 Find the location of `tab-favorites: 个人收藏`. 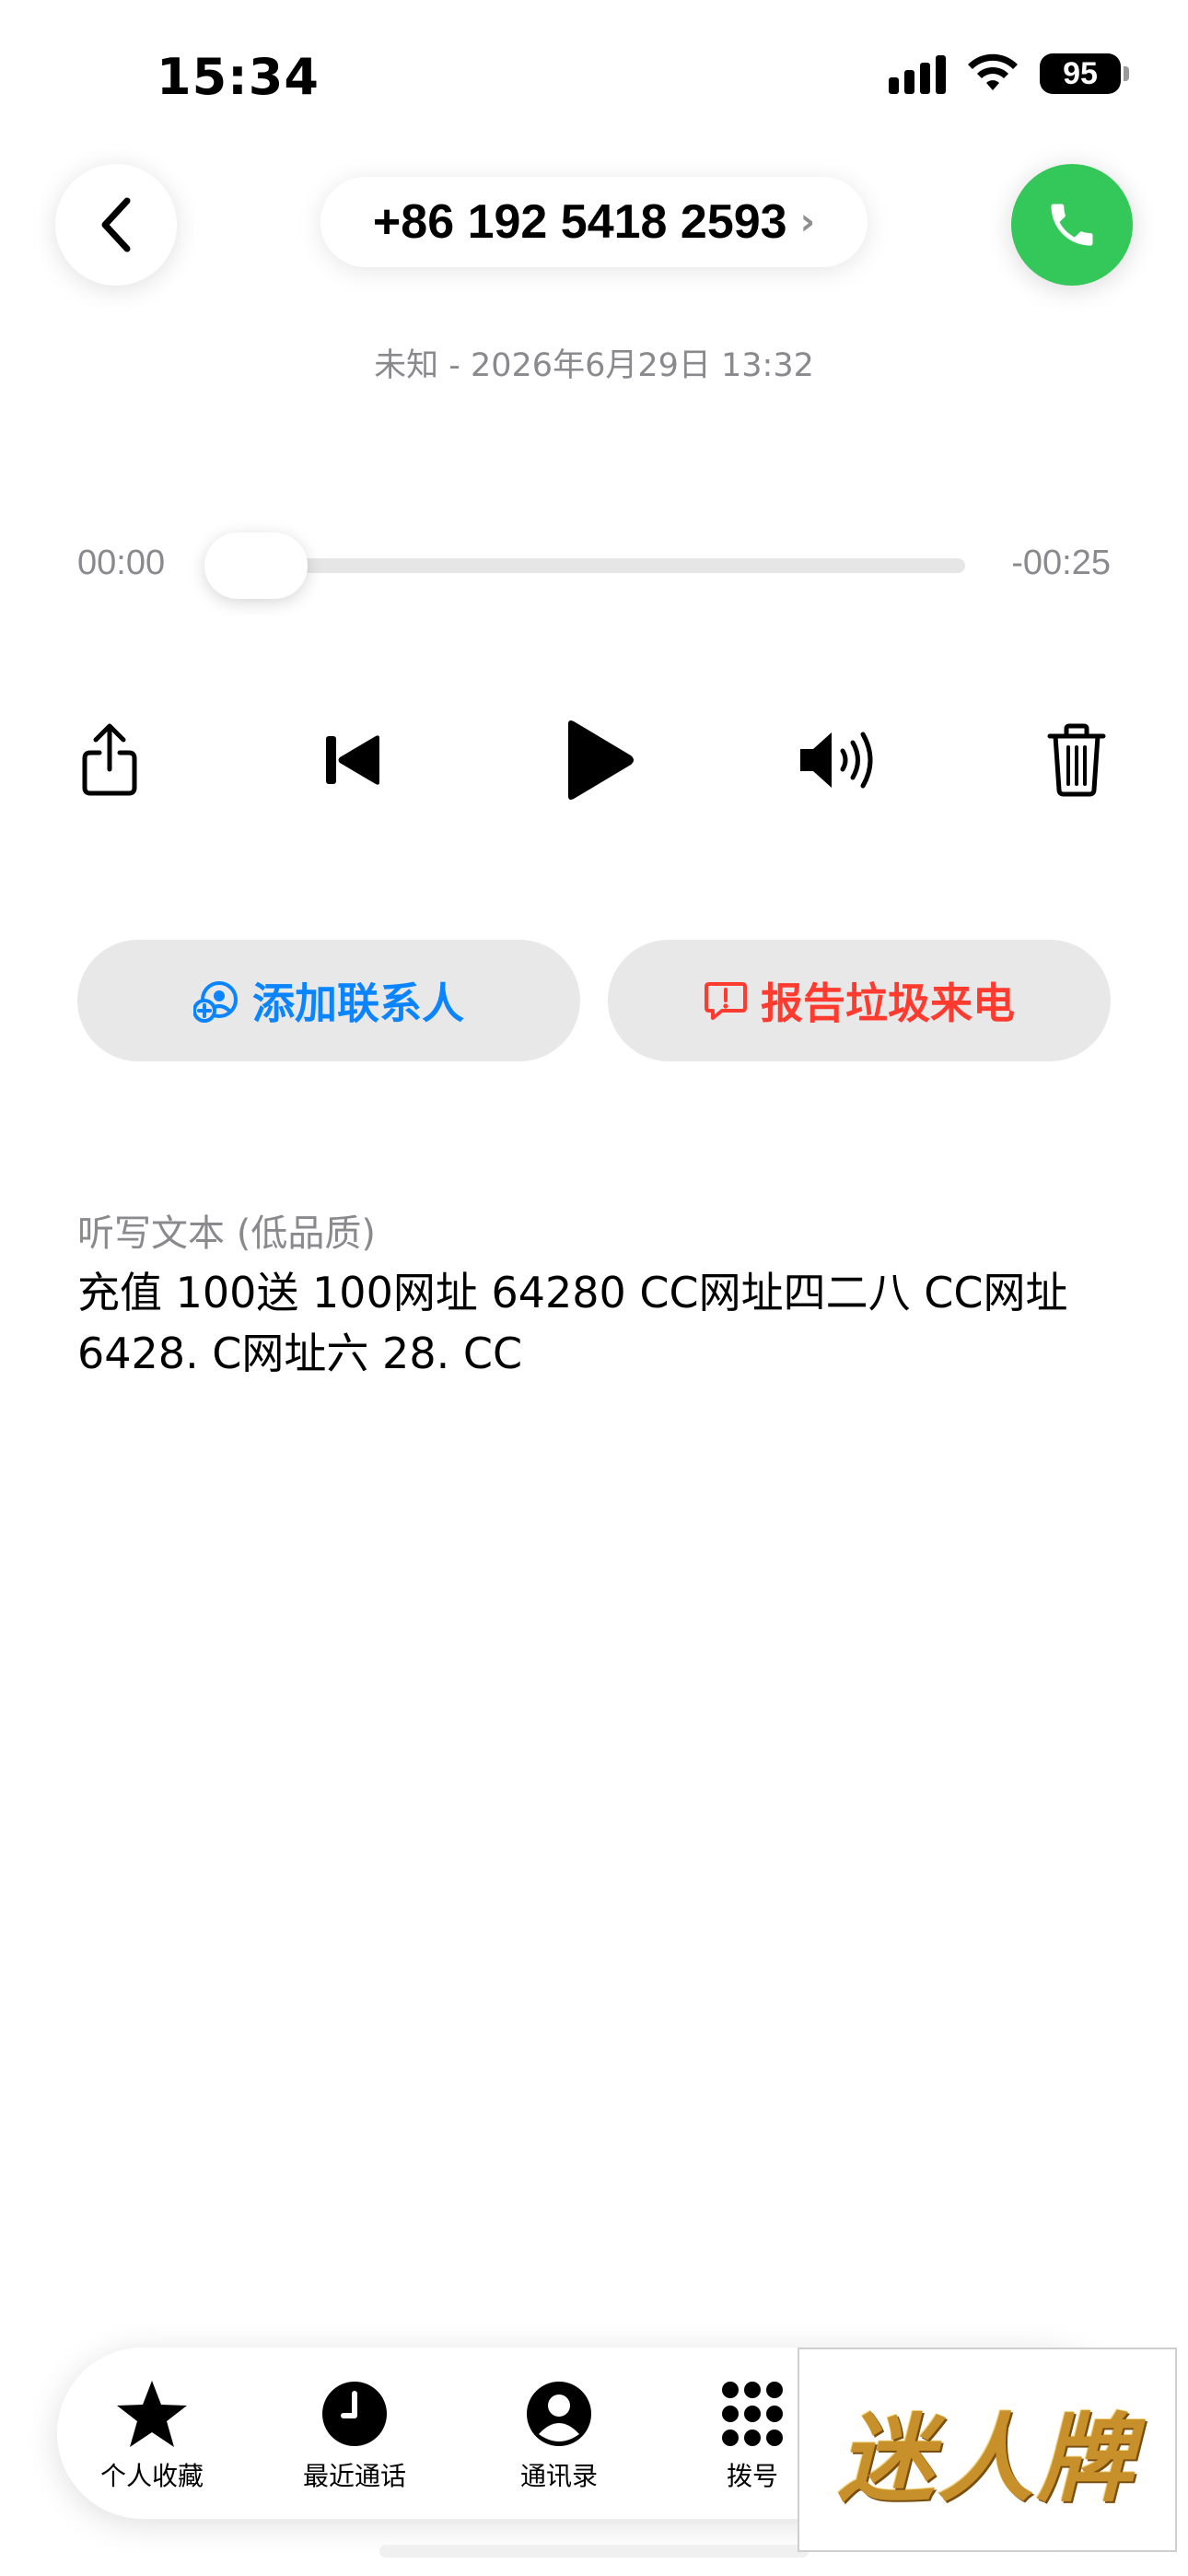

tab-favorites: 个人收藏 is located at coordinates (151, 2436).